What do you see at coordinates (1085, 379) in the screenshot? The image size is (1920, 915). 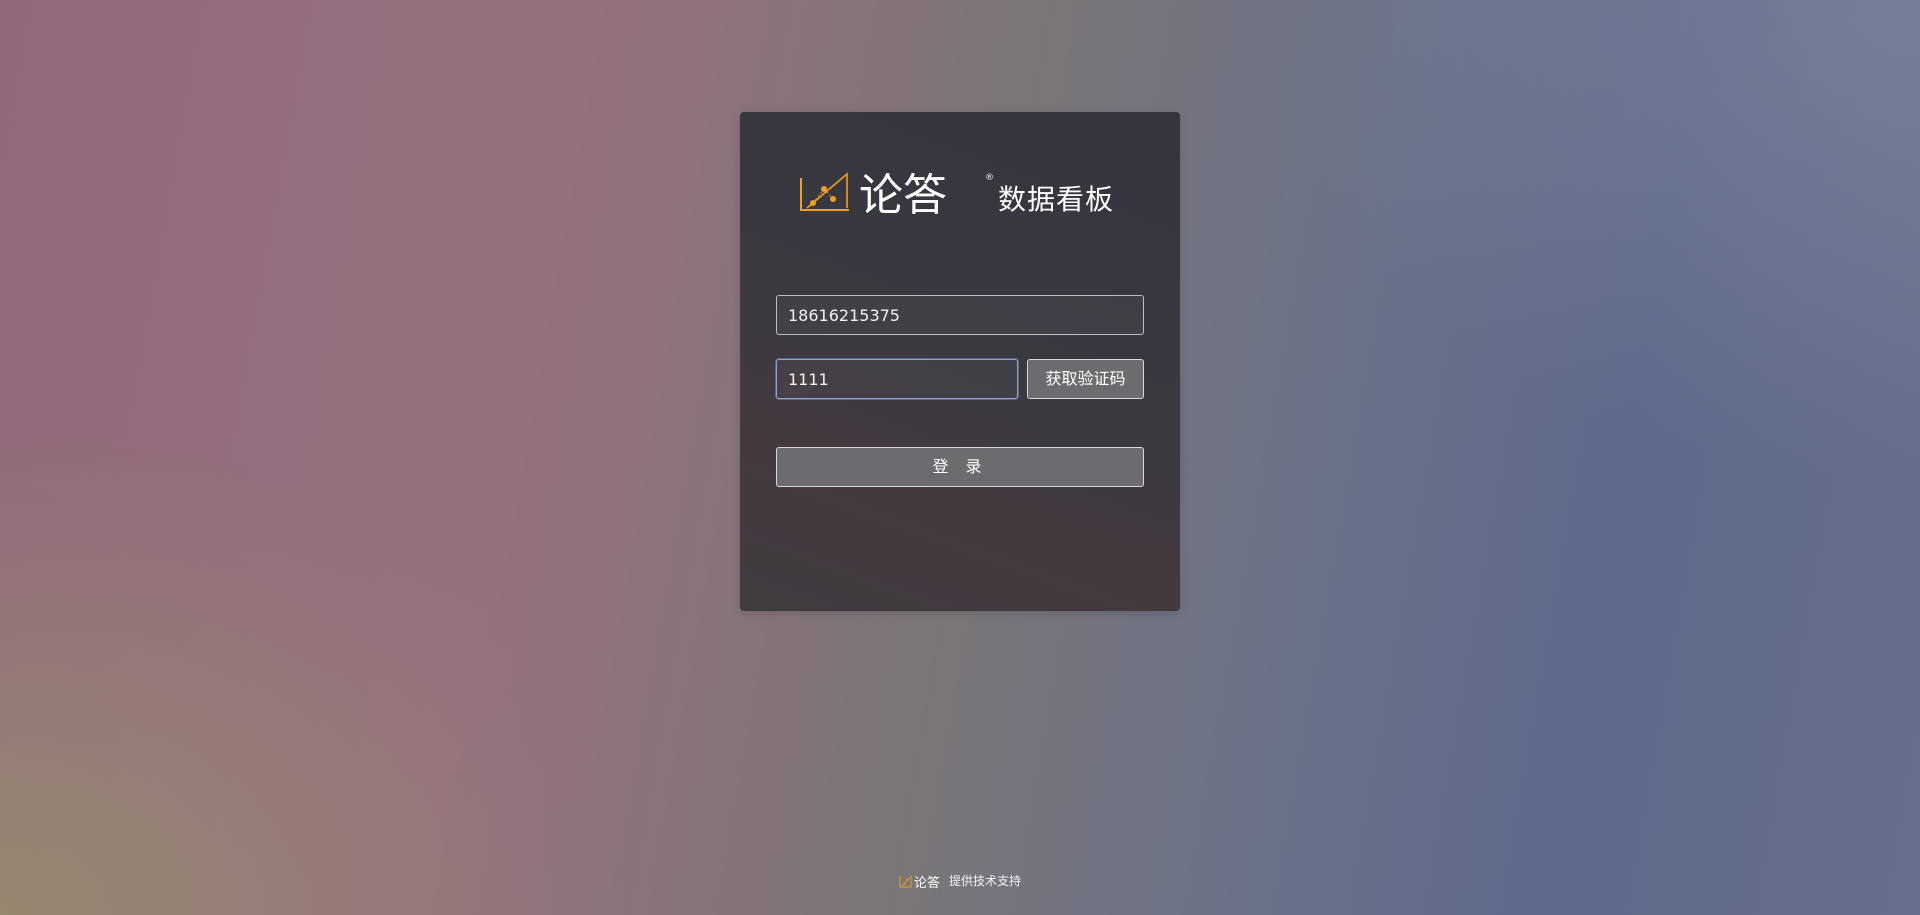 I see `get-code-button: 获取验证码` at bounding box center [1085, 379].